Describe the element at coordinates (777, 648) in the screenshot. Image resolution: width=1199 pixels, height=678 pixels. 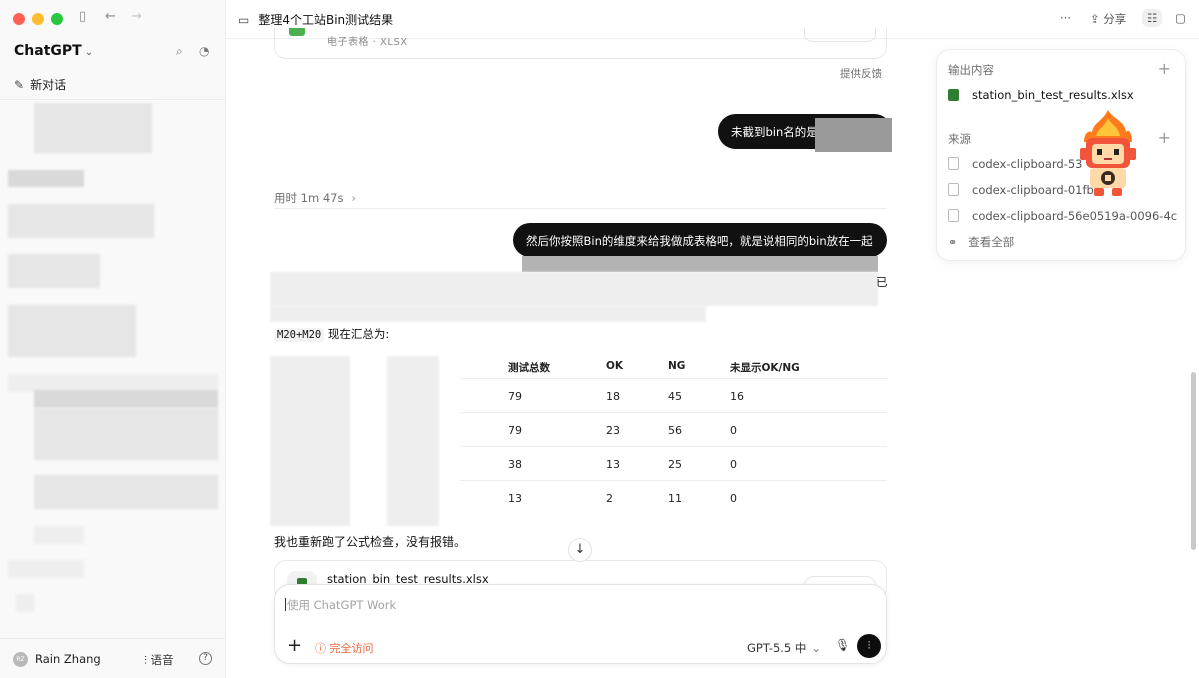
I see `model-label: GPT-5.5 中` at that location.